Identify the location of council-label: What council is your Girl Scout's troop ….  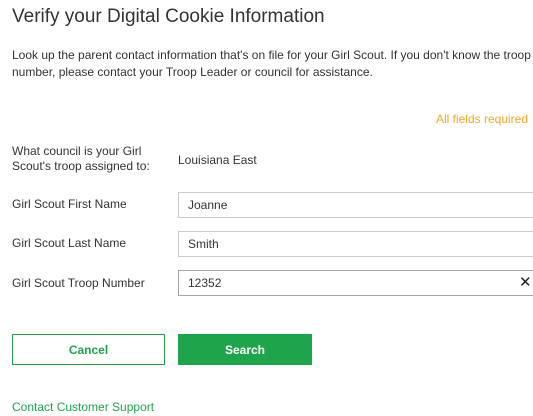
(81, 158).